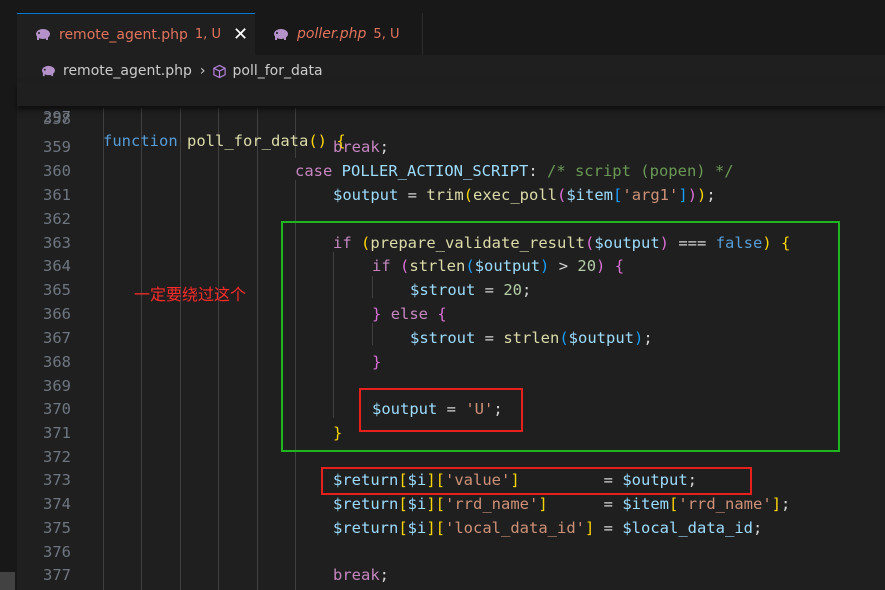 The image size is (885, 590). Describe the element at coordinates (451, 27) in the screenshot. I see `editor-tab-bar: remote_agent.php 1, U ✕ poller.php 5, U` at that location.